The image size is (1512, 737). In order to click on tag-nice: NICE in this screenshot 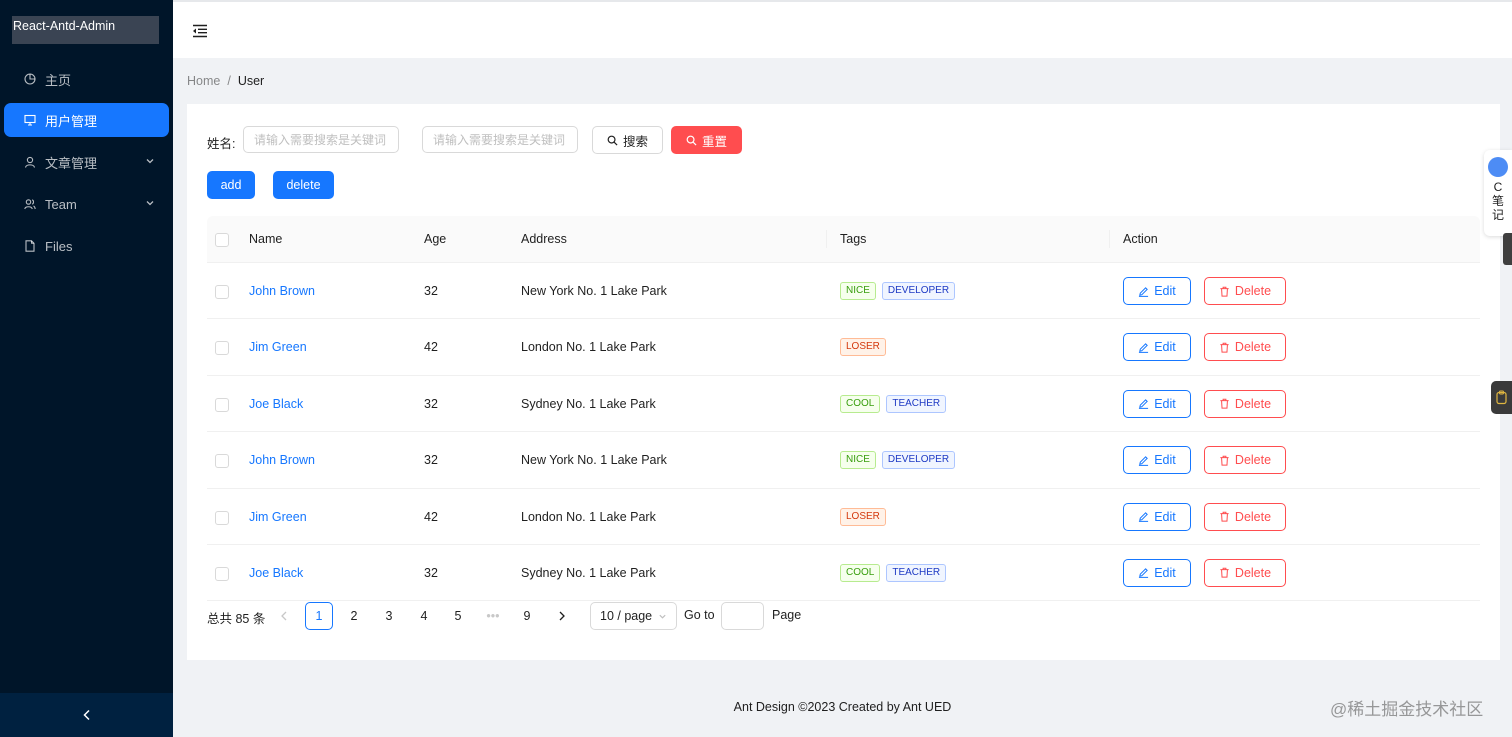, I will do `click(858, 291)`.